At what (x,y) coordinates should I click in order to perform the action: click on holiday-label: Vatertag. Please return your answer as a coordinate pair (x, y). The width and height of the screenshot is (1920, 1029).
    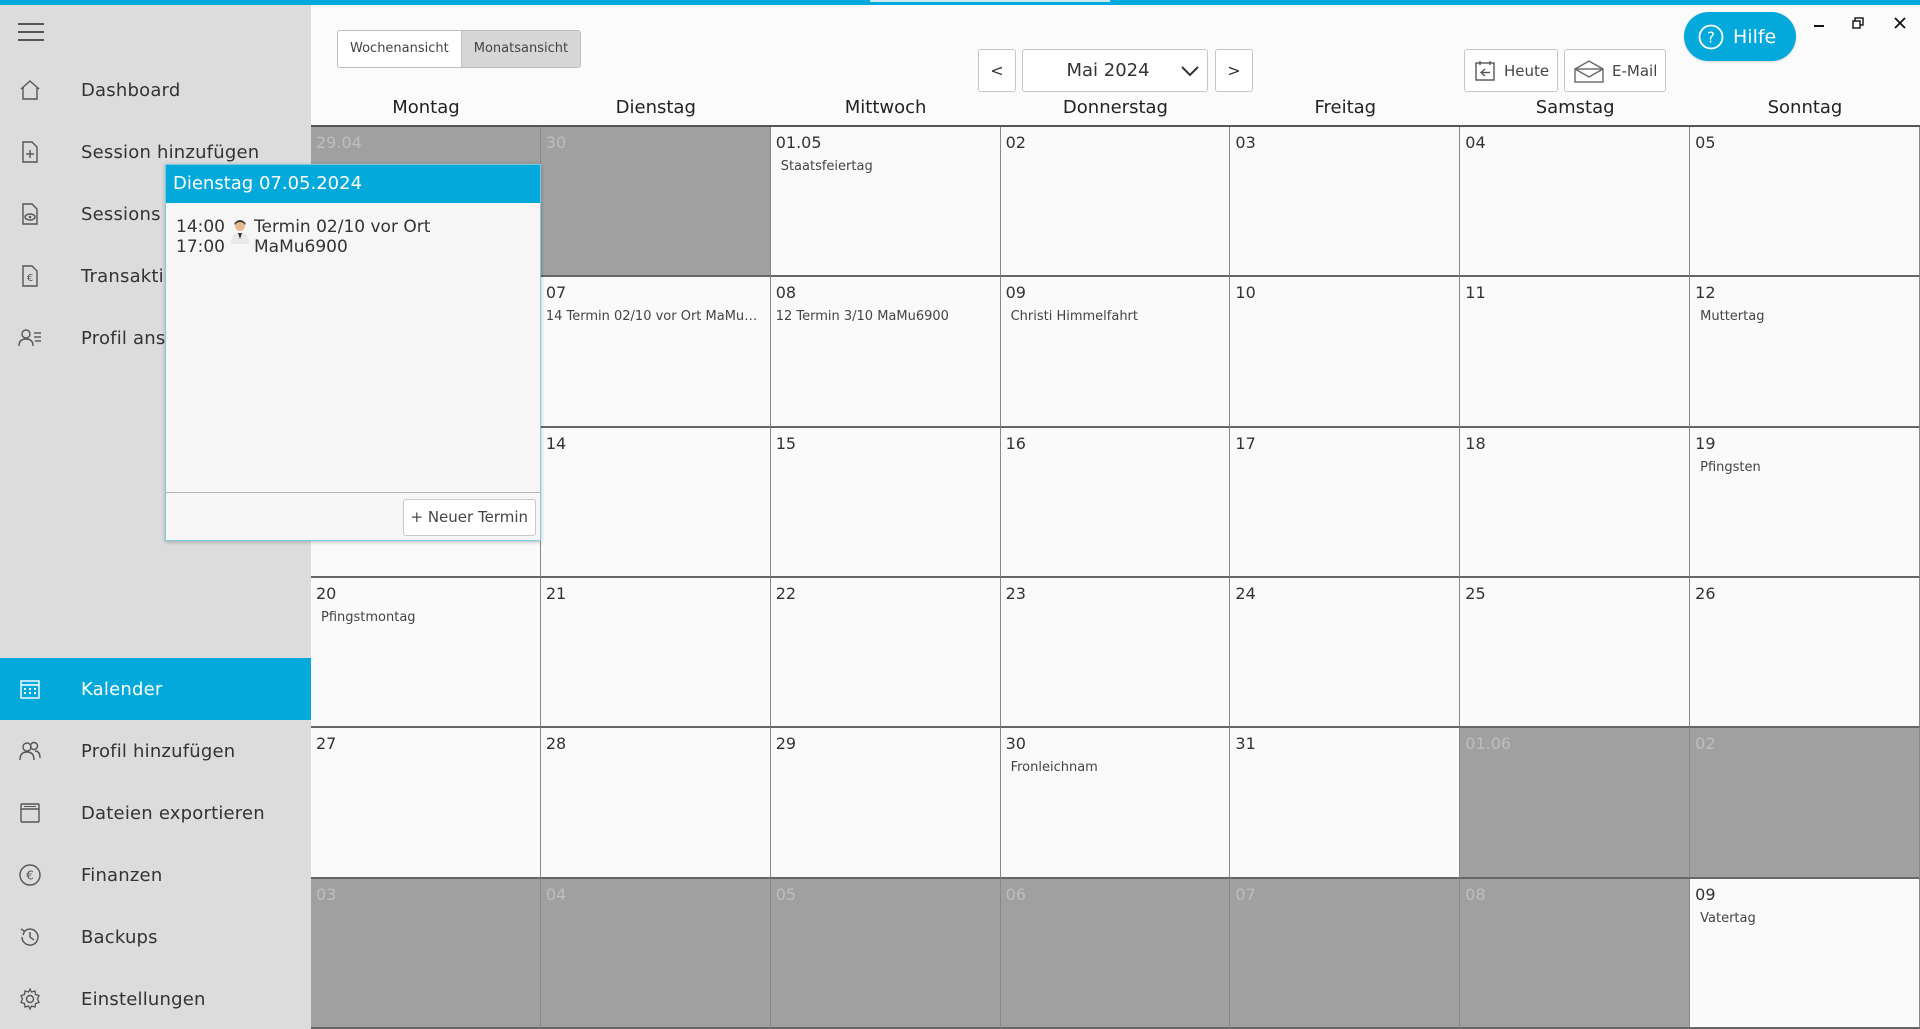
    Looking at the image, I should click on (1728, 918).